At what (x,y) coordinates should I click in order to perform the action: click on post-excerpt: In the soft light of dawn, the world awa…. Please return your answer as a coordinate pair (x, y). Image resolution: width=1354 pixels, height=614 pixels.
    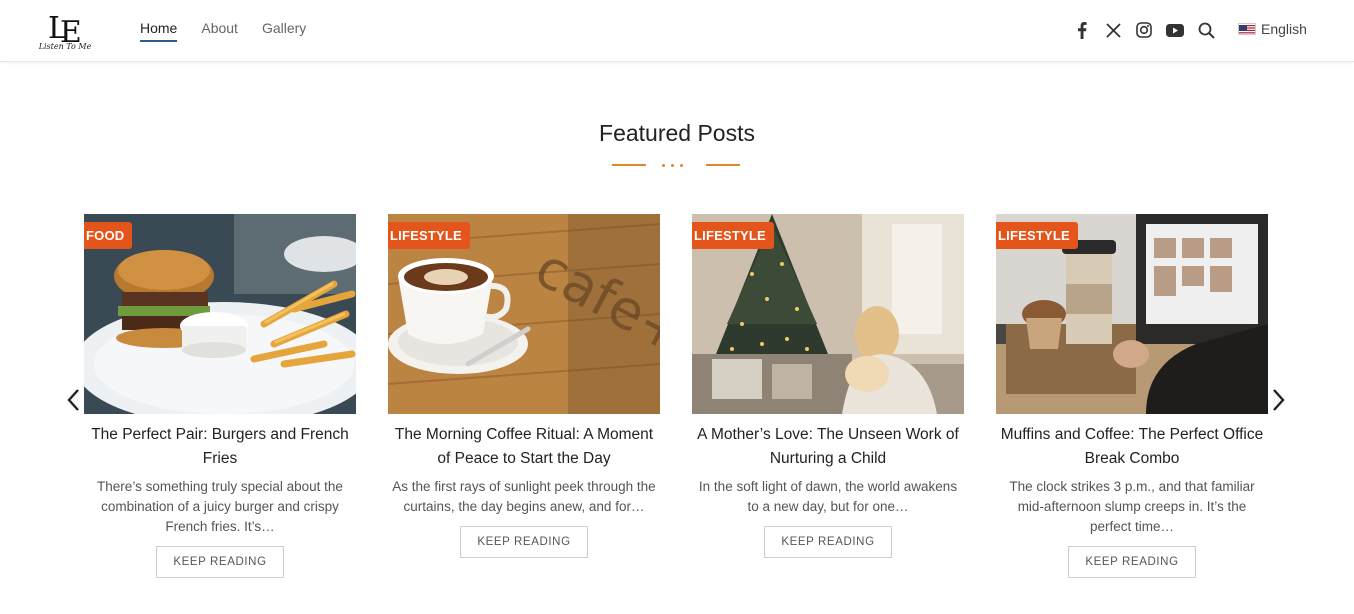
    Looking at the image, I should click on (828, 496).